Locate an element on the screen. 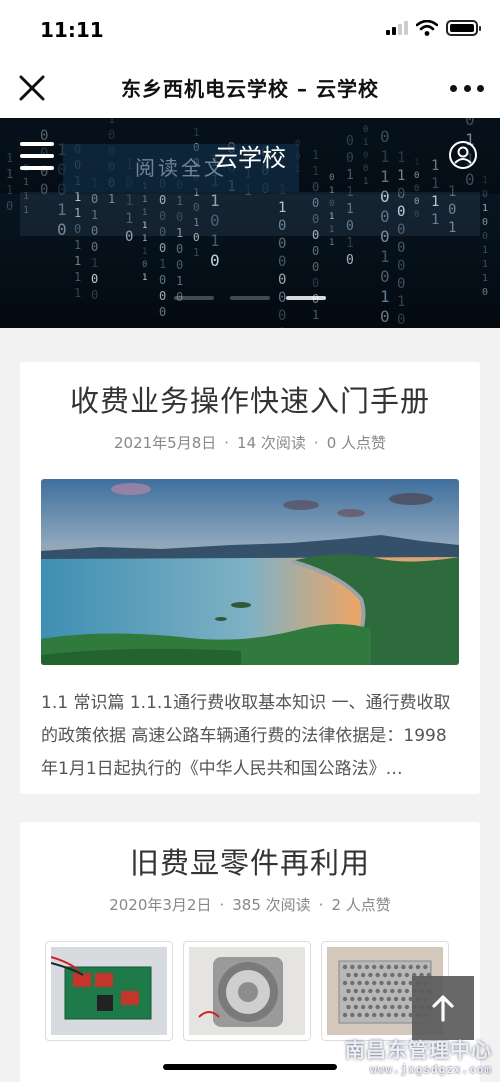 This screenshot has height=1082, width=500. article-cover-image is located at coordinates (250, 572).